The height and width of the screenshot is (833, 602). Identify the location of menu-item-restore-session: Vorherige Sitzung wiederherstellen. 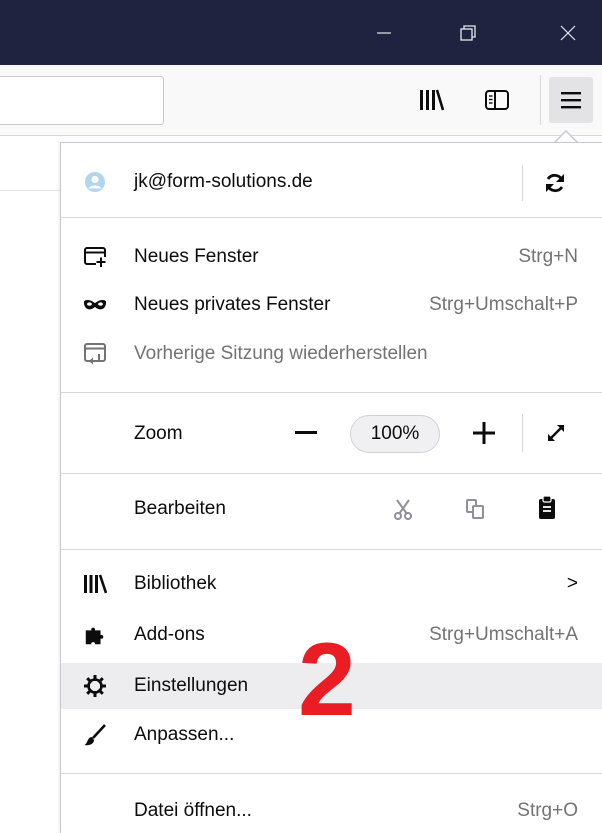
(331, 353).